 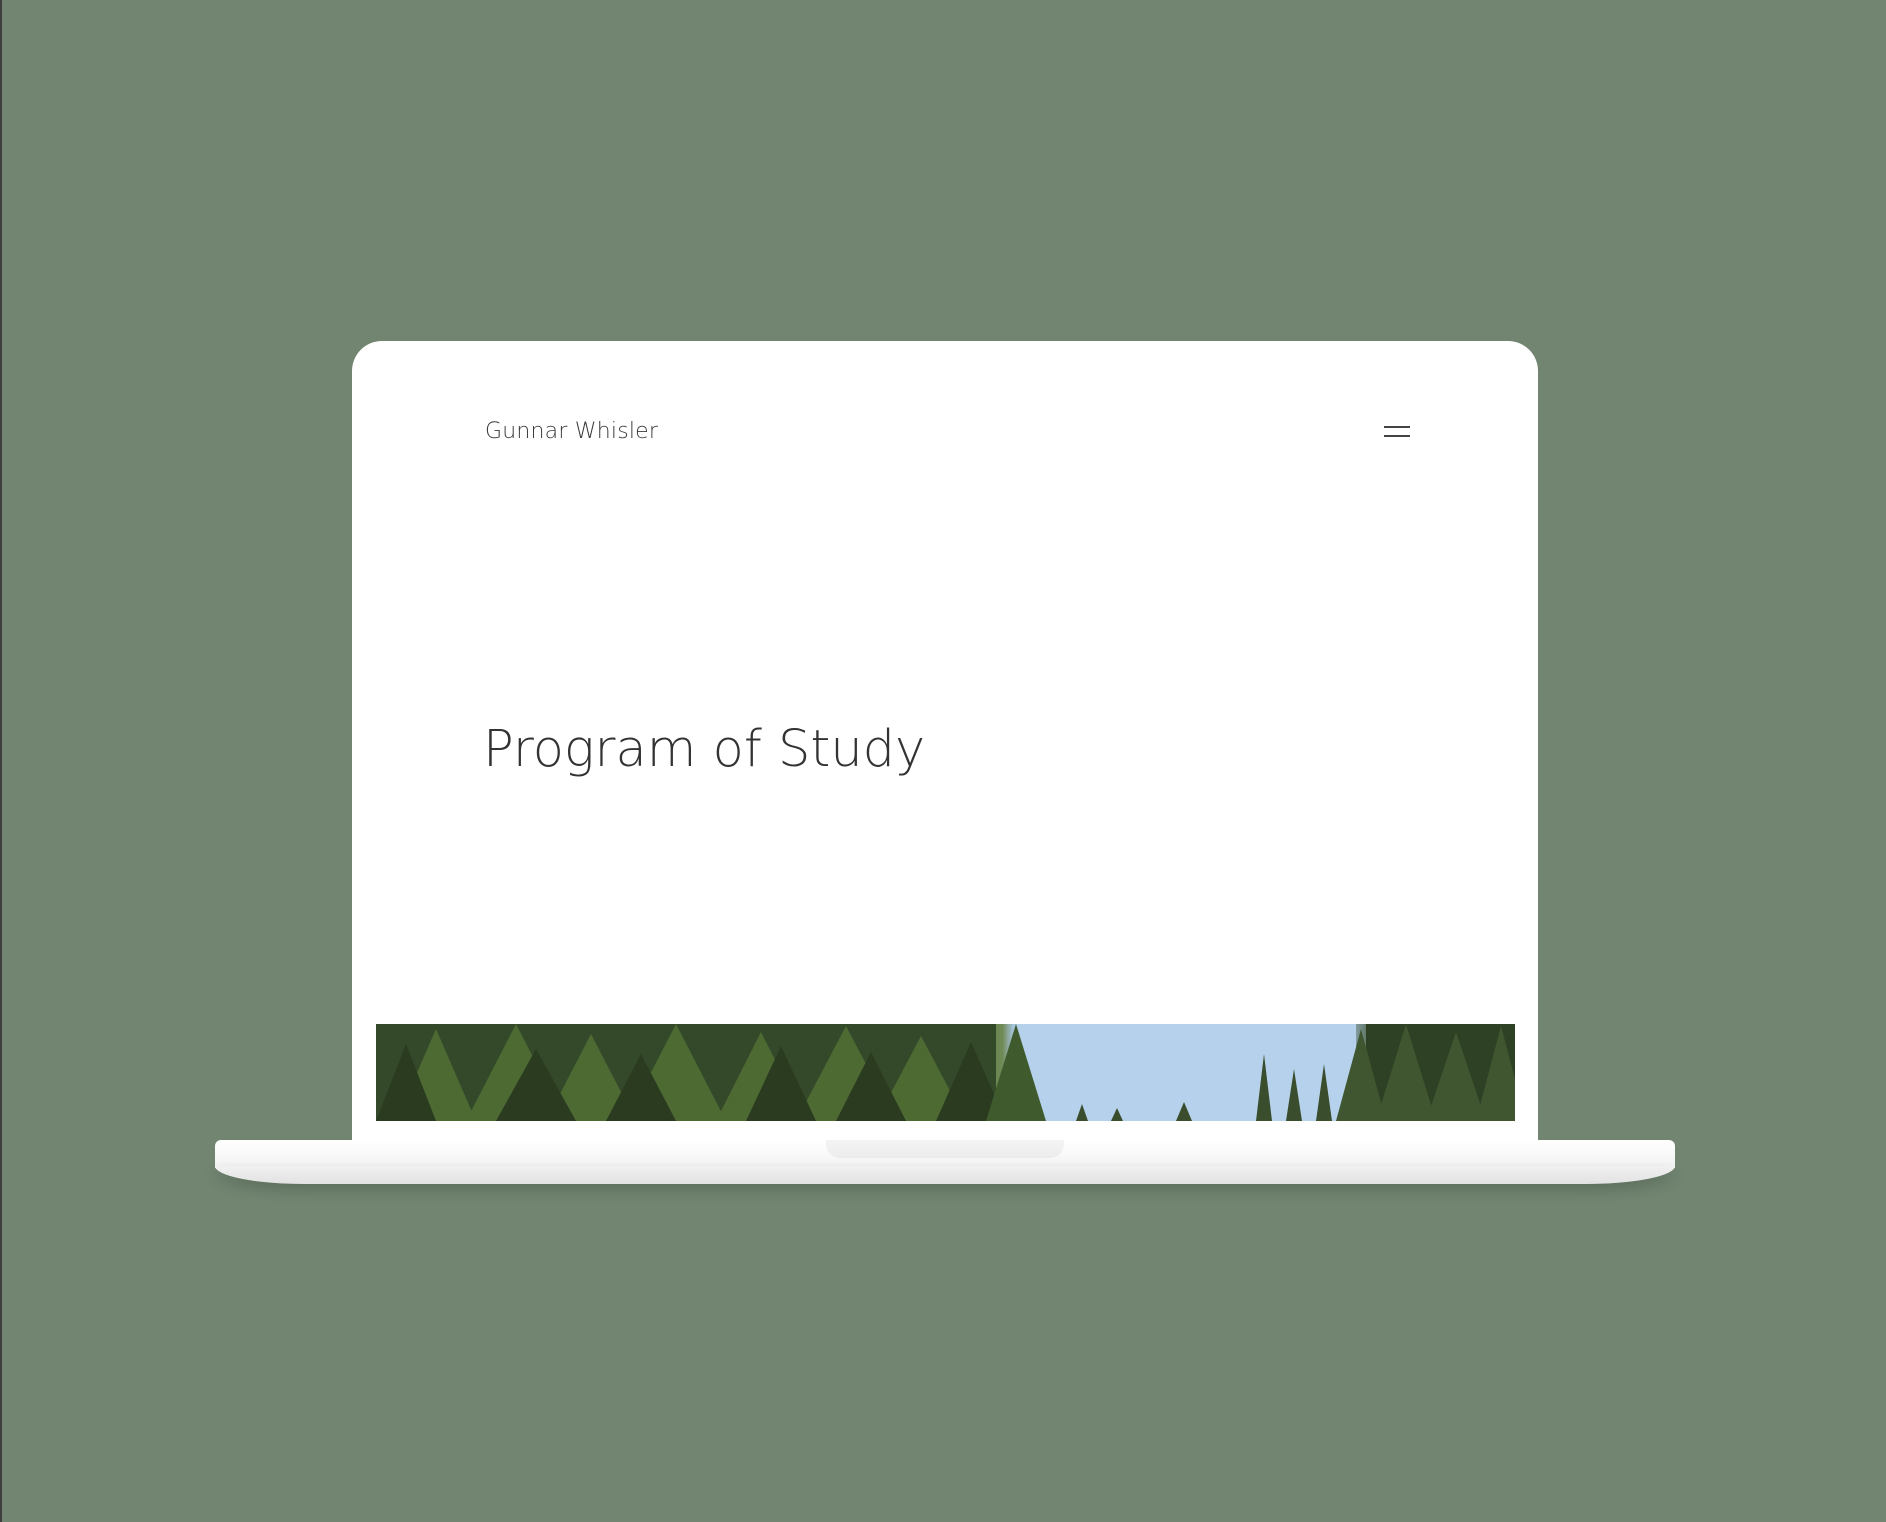 What do you see at coordinates (571, 431) in the screenshot?
I see `site-brand: Gunnar Whisler` at bounding box center [571, 431].